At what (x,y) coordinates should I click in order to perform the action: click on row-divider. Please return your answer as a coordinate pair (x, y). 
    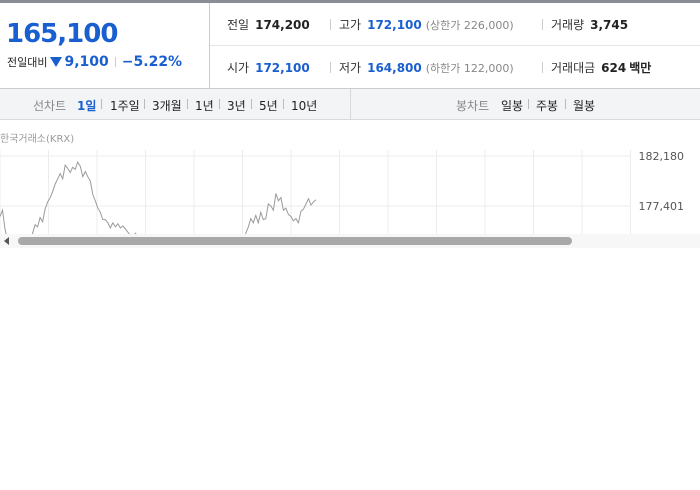
    Looking at the image, I should click on (455, 45).